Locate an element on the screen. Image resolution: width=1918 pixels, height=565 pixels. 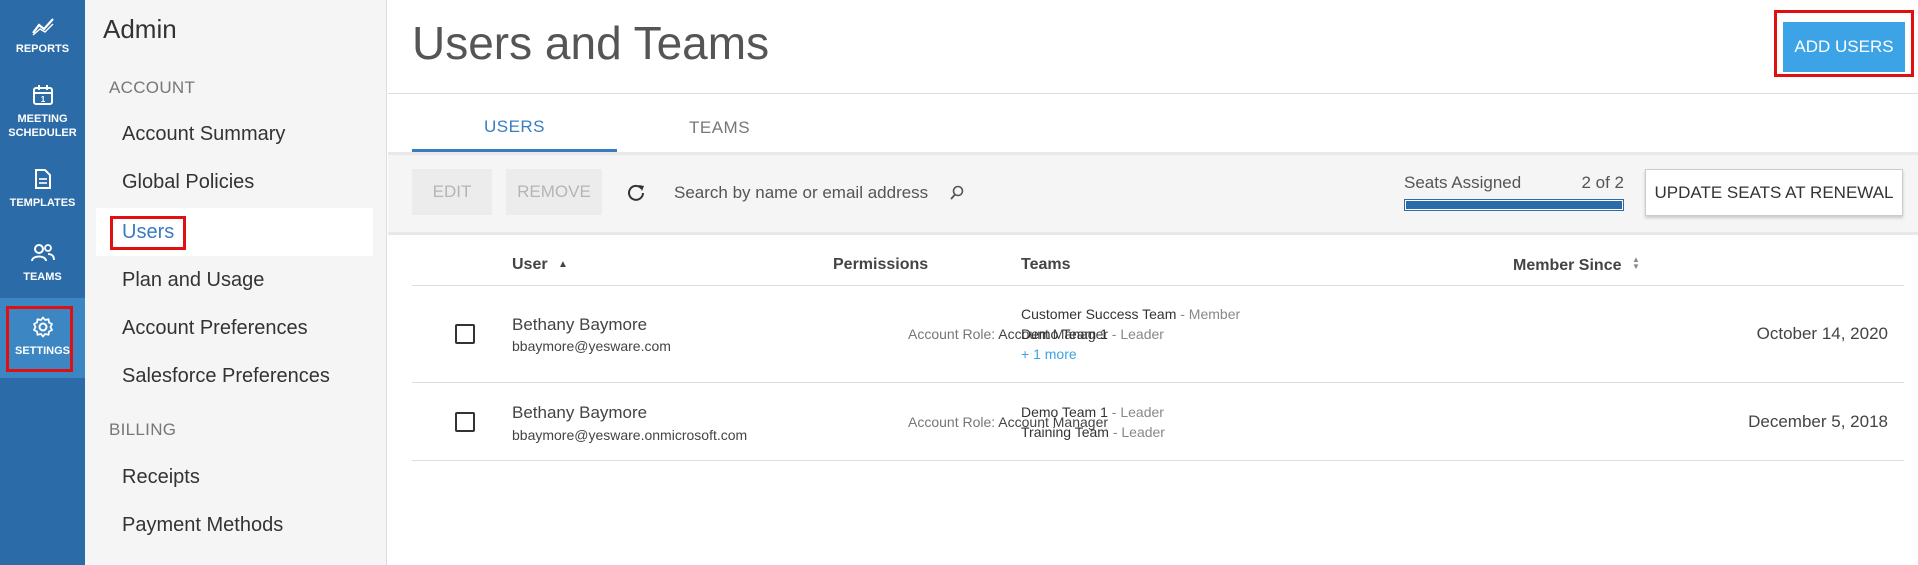
remove-button: REMOVE is located at coordinates (554, 192).